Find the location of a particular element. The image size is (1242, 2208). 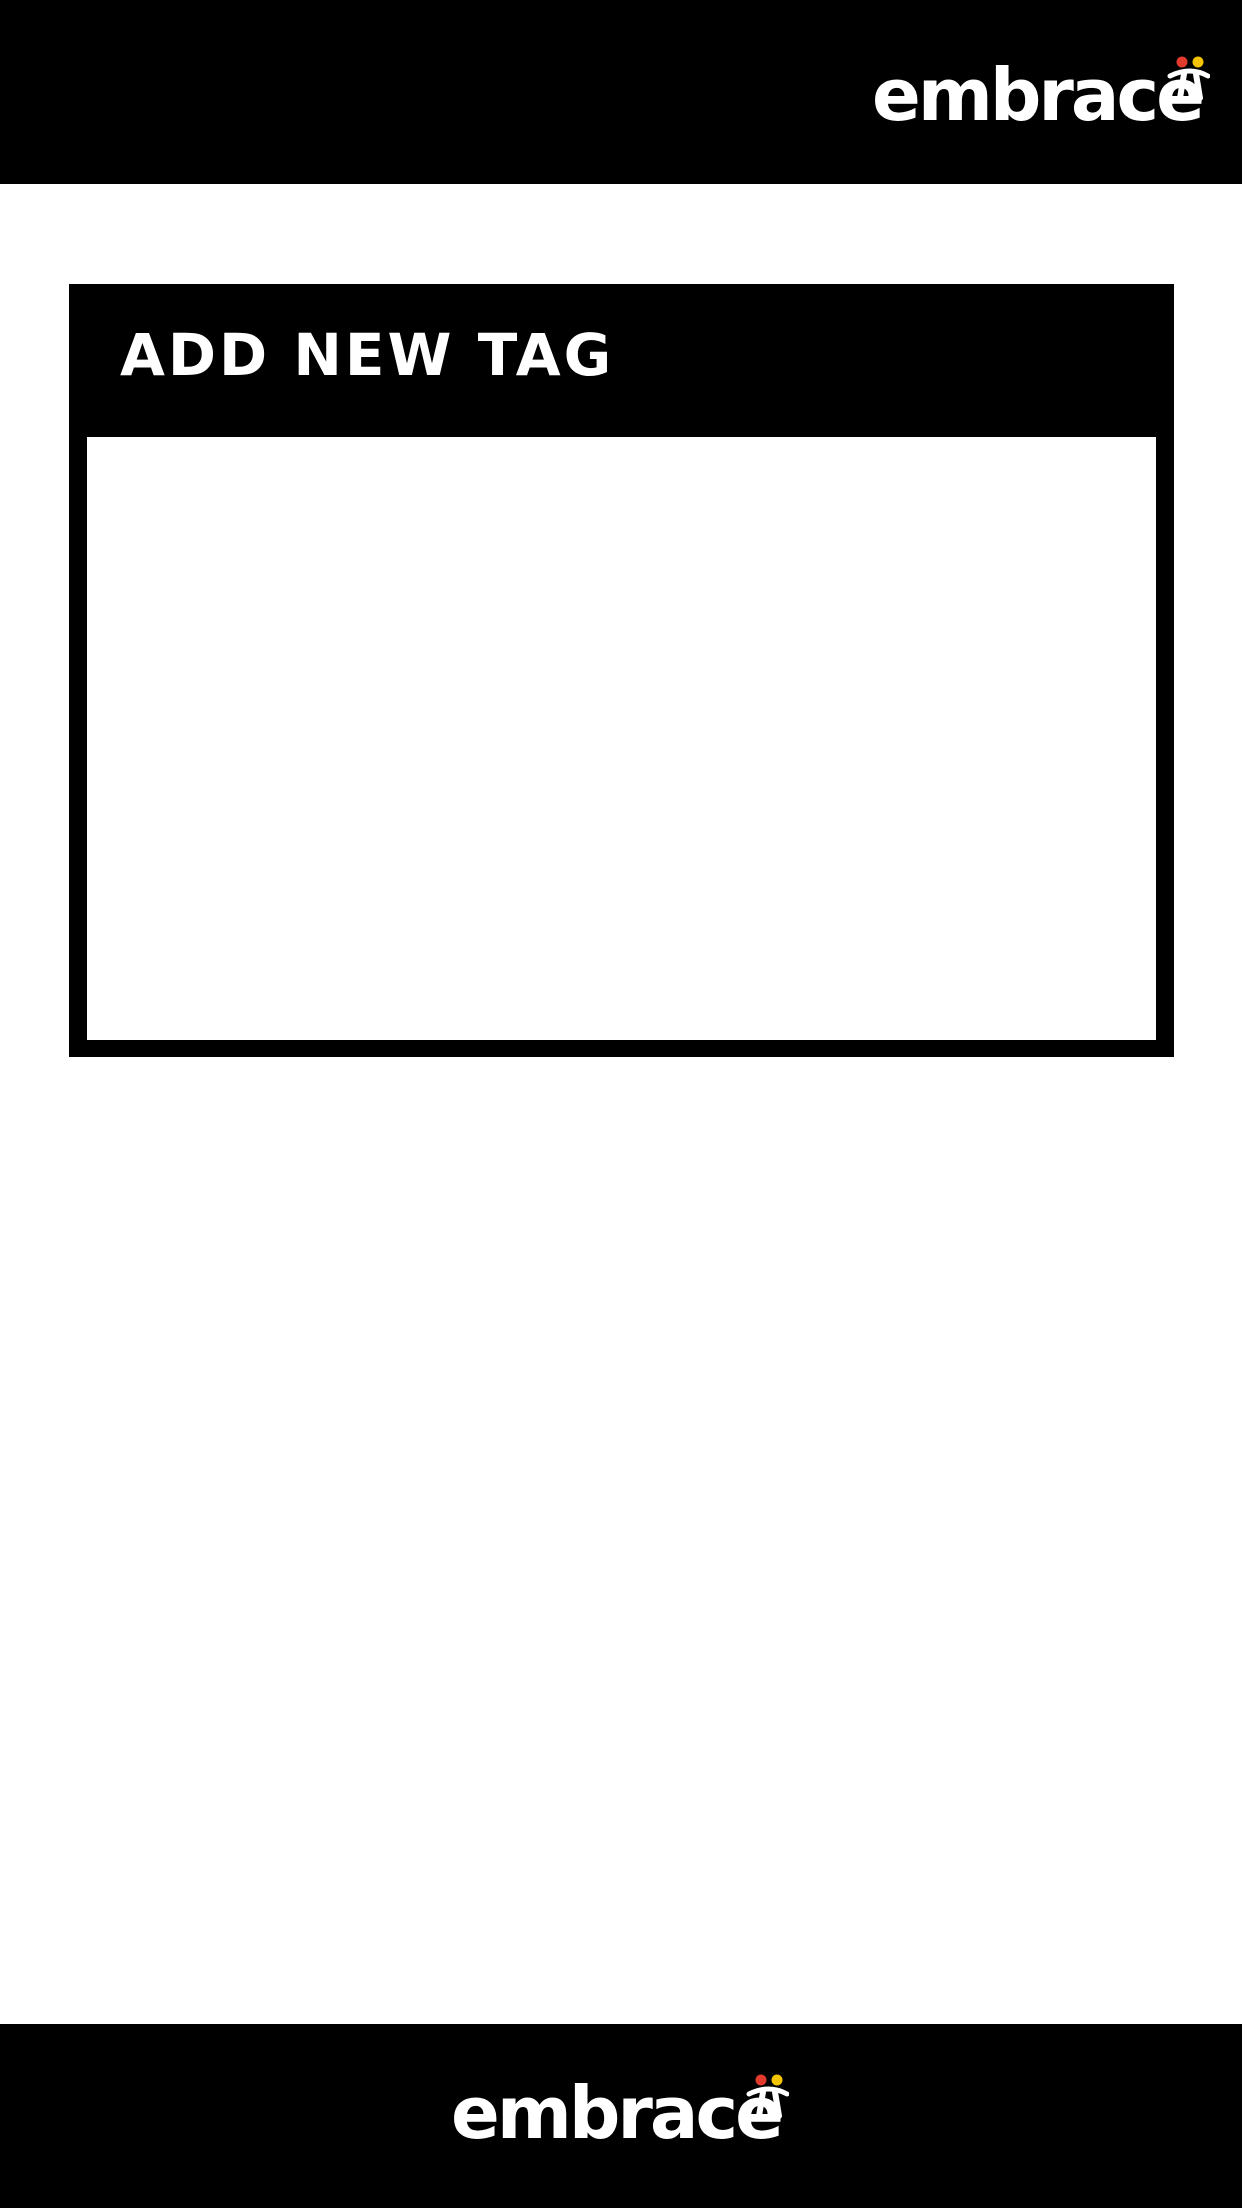

bottom-footer-bar: embrace is located at coordinates (621, 2116).